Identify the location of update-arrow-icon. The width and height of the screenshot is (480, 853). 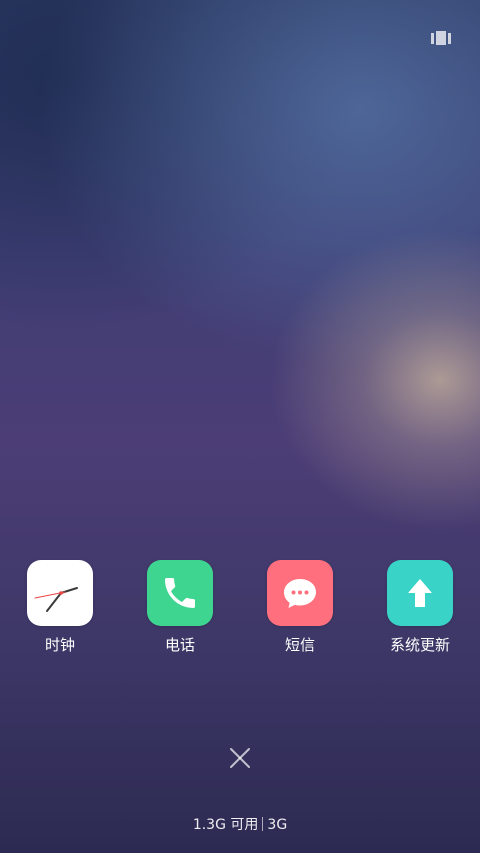
(420, 593).